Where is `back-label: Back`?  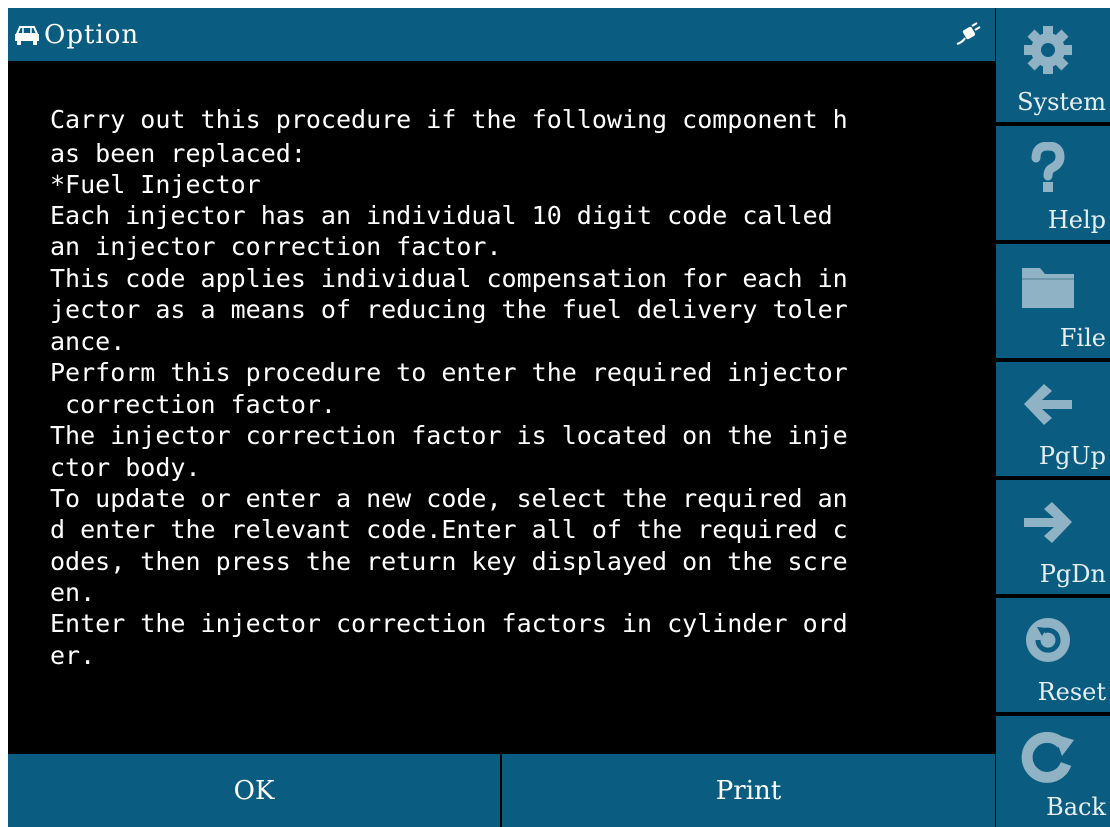
back-label: Back is located at coordinates (1076, 807).